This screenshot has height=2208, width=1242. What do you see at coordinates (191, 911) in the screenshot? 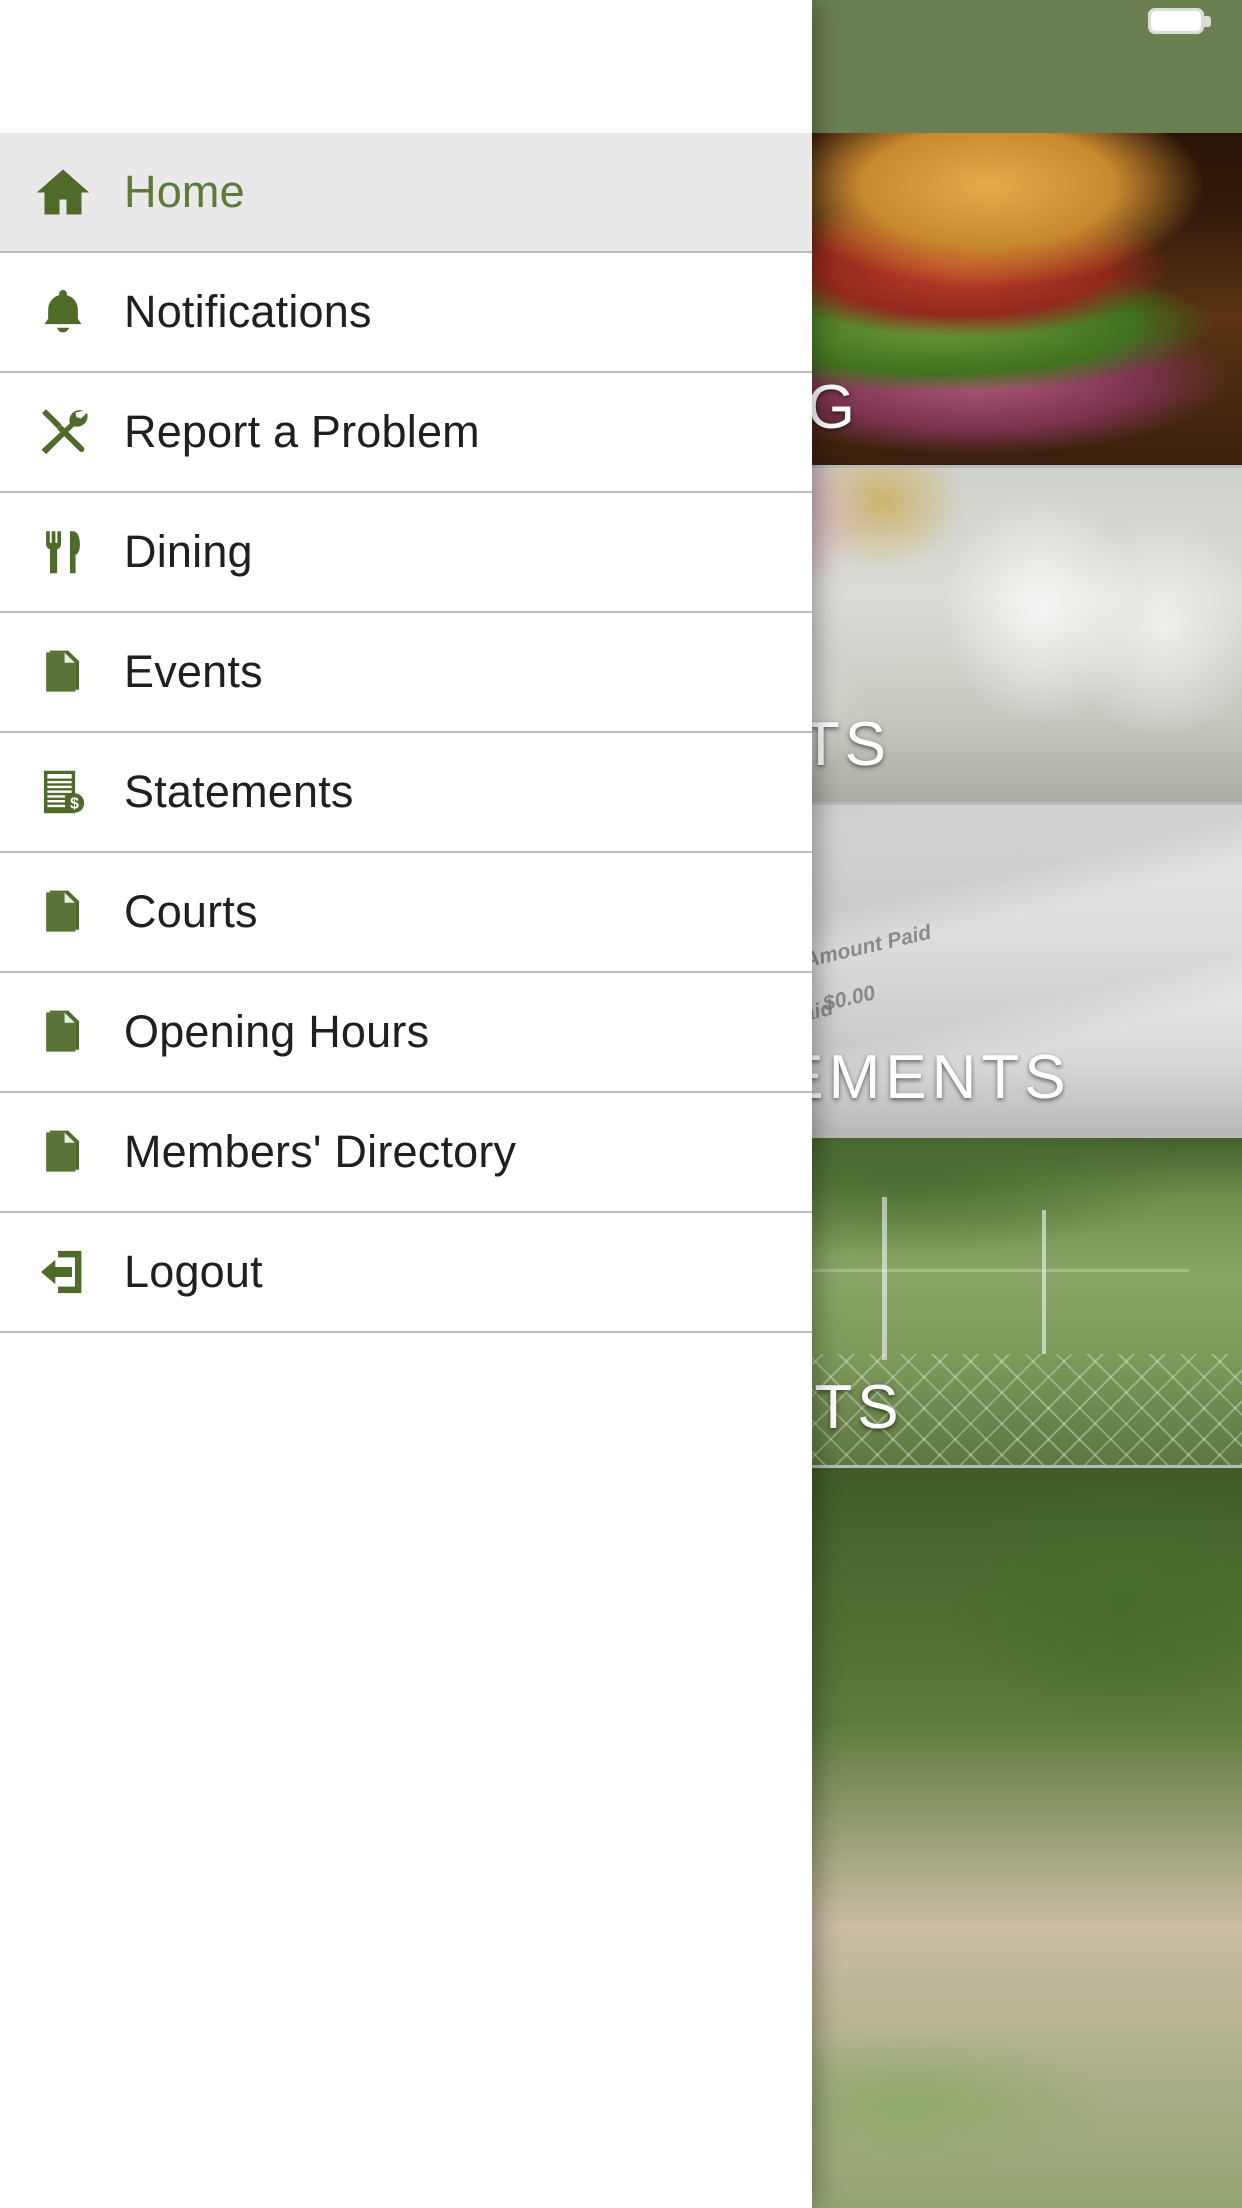
I see `sidebar-item-label: Courts` at bounding box center [191, 911].